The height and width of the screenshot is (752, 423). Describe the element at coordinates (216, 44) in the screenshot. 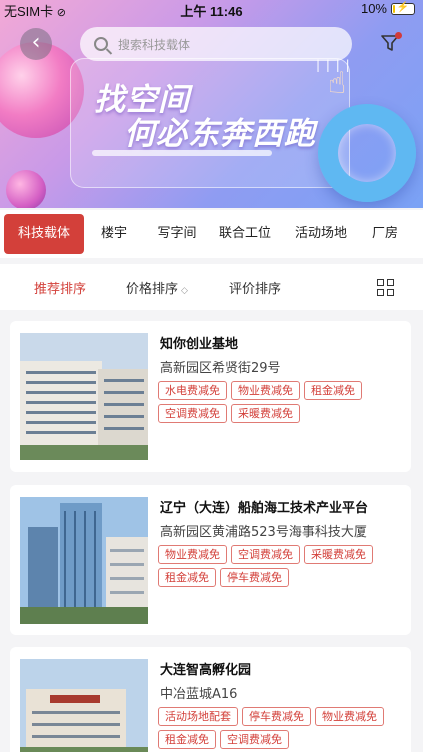

I see `search-bar: 搜索科技载体` at that location.